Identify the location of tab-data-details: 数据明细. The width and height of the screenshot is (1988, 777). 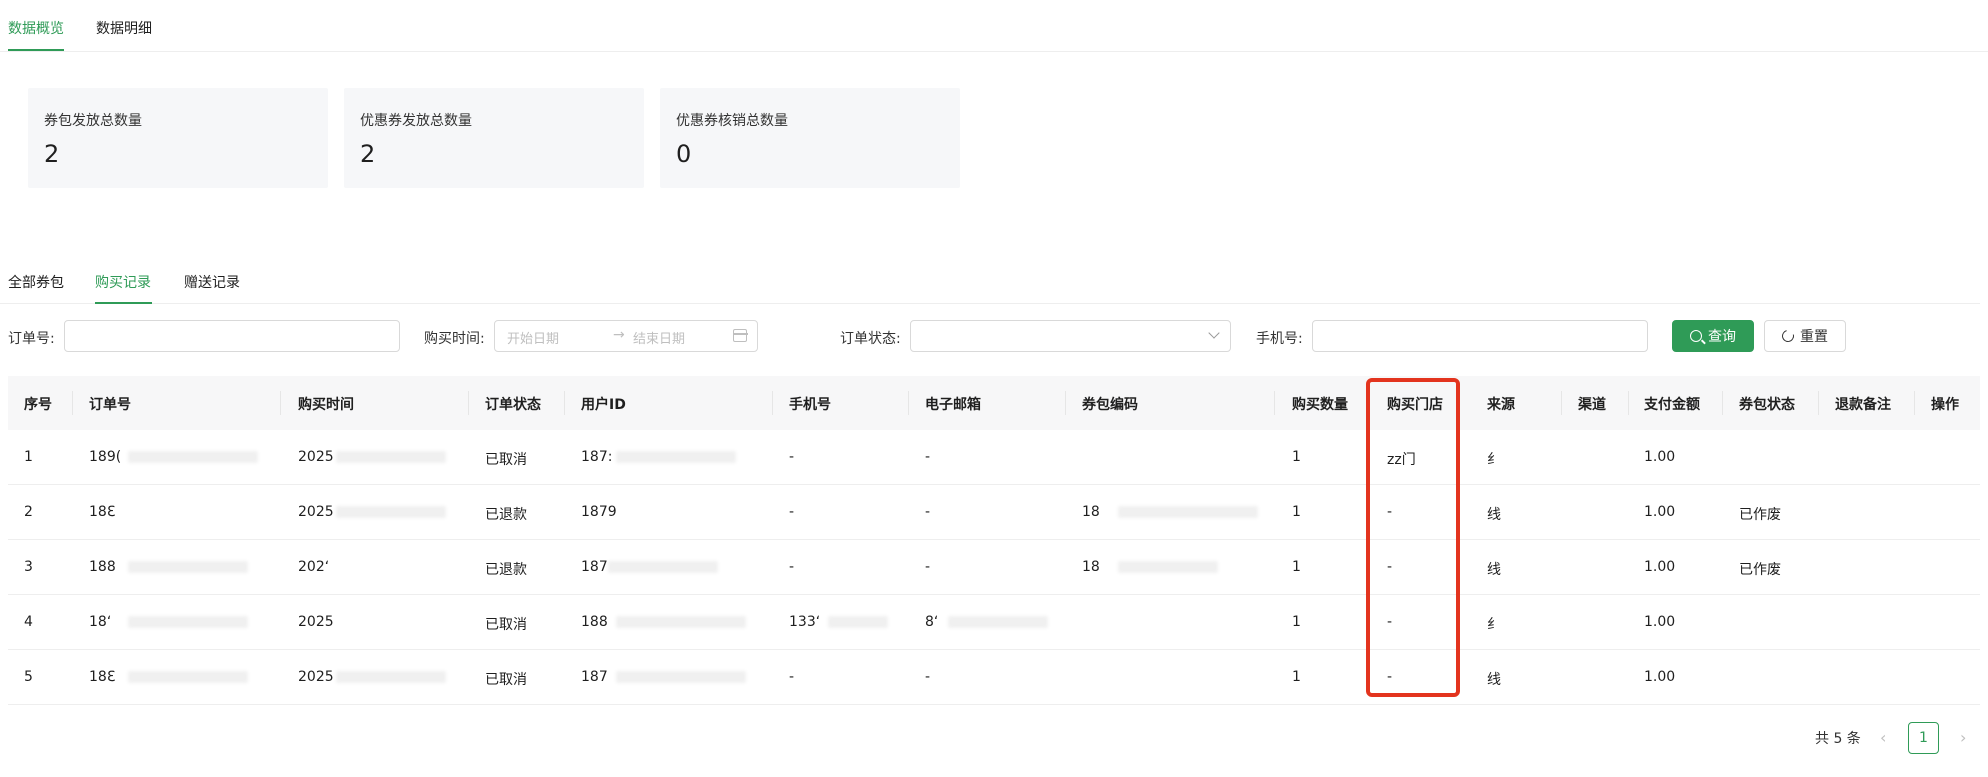
(124, 28).